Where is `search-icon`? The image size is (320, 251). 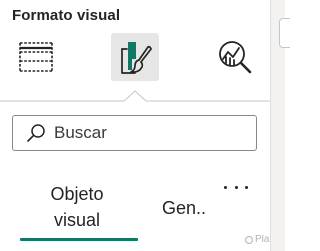 search-icon is located at coordinates (36, 133).